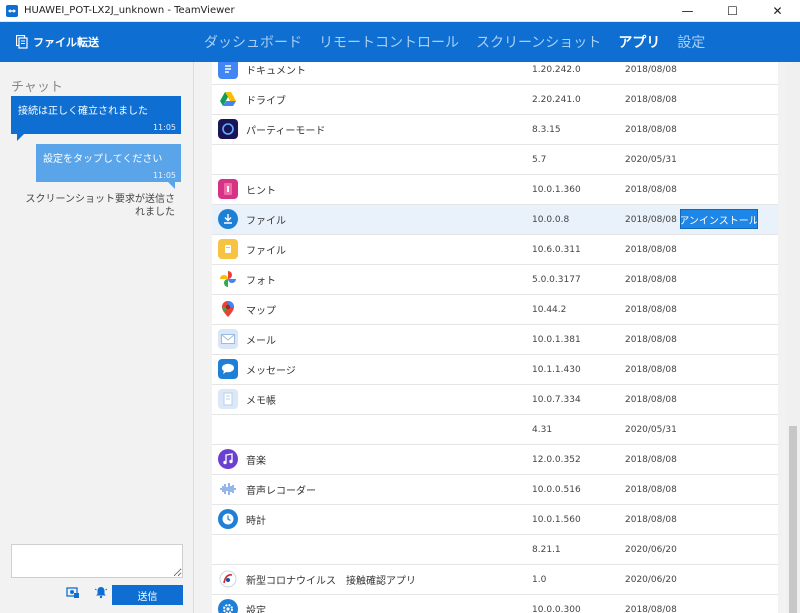  Describe the element at coordinates (228, 309) in the screenshot. I see `maps-icon` at that location.